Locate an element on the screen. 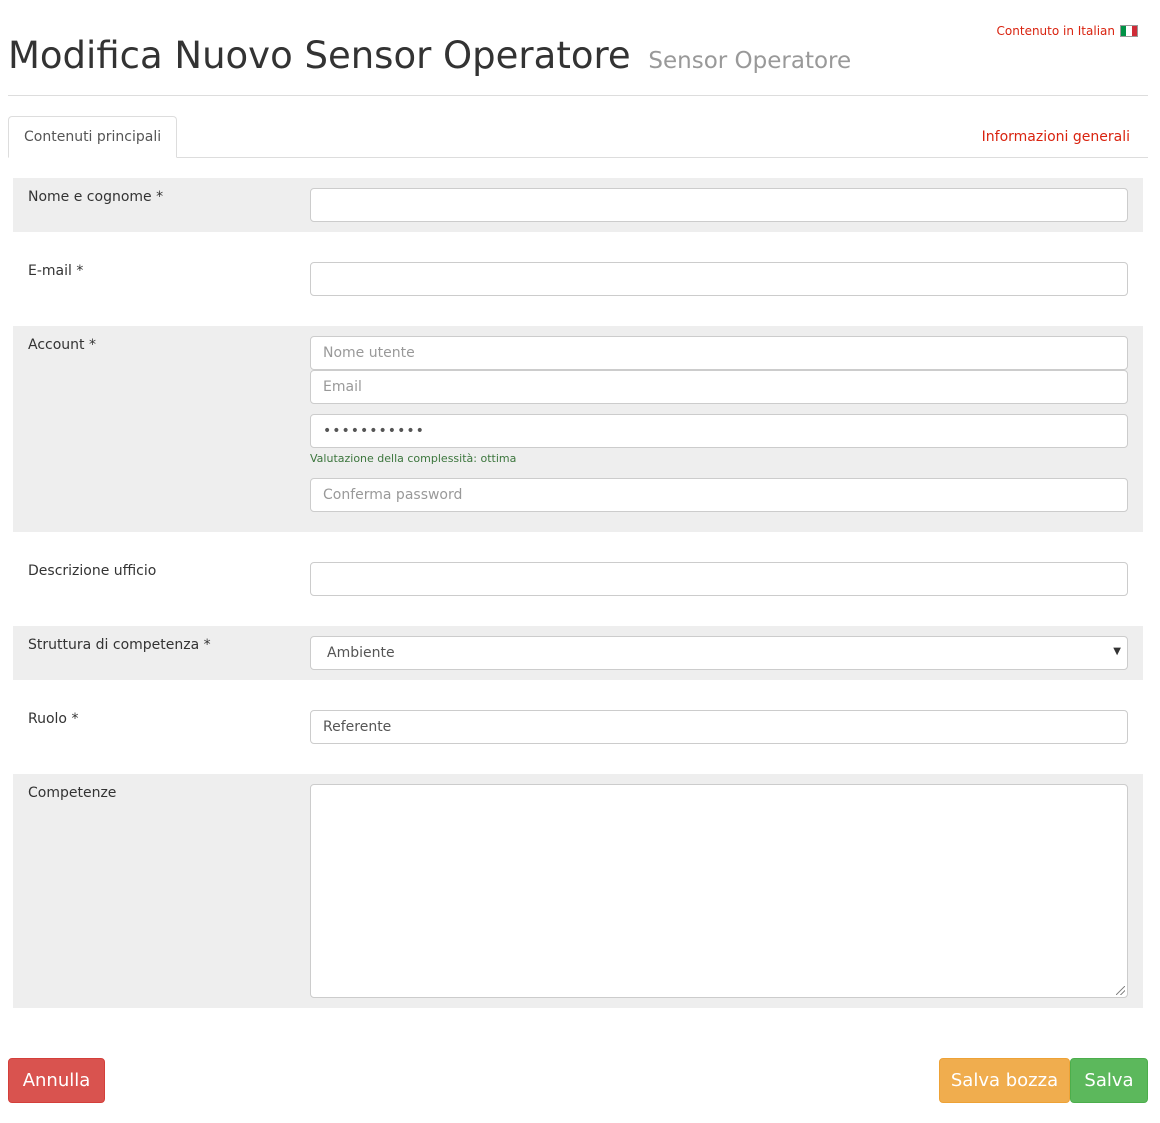  form-row-email: E-mail * is located at coordinates (578, 279).